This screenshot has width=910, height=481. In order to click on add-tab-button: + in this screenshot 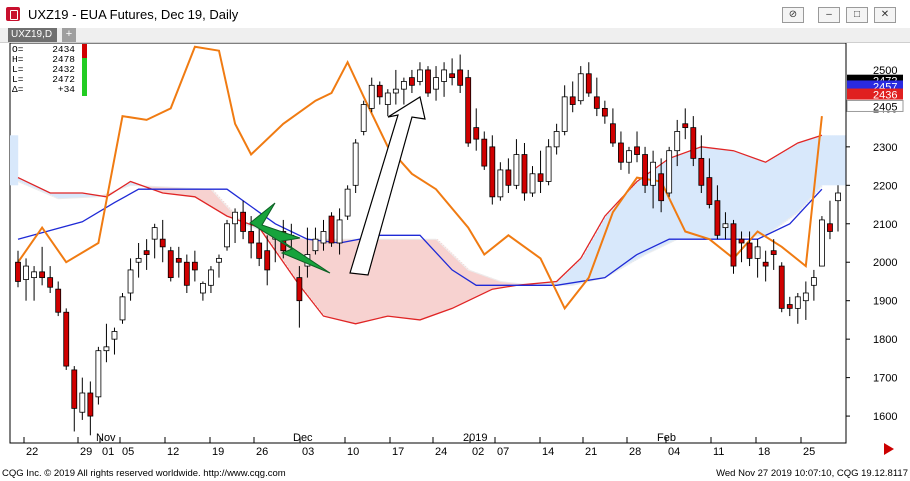, I will do `click(69, 35)`.